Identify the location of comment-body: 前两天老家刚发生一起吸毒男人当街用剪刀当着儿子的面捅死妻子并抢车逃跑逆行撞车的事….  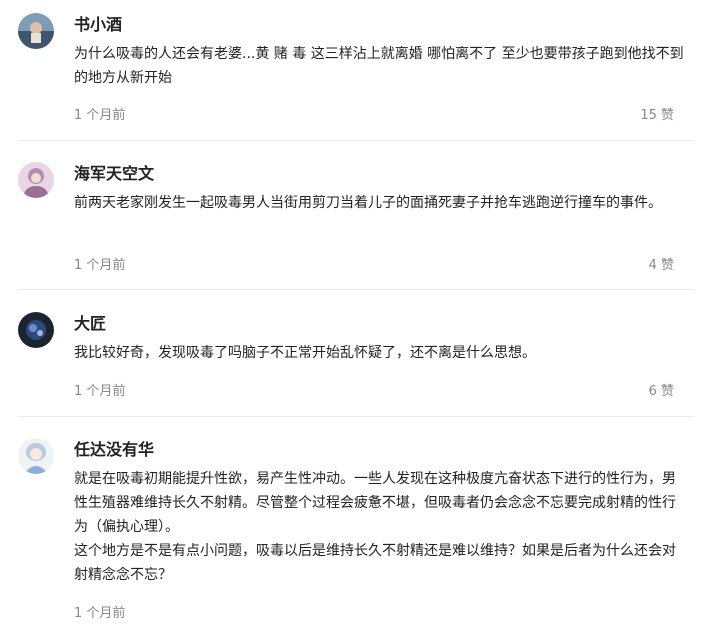
(379, 203).